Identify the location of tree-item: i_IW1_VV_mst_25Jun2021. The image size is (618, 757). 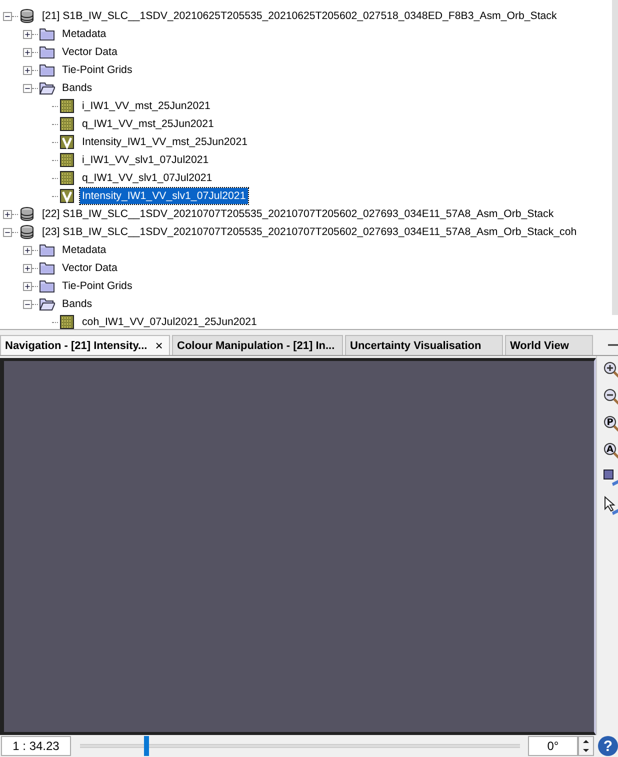
(146, 106).